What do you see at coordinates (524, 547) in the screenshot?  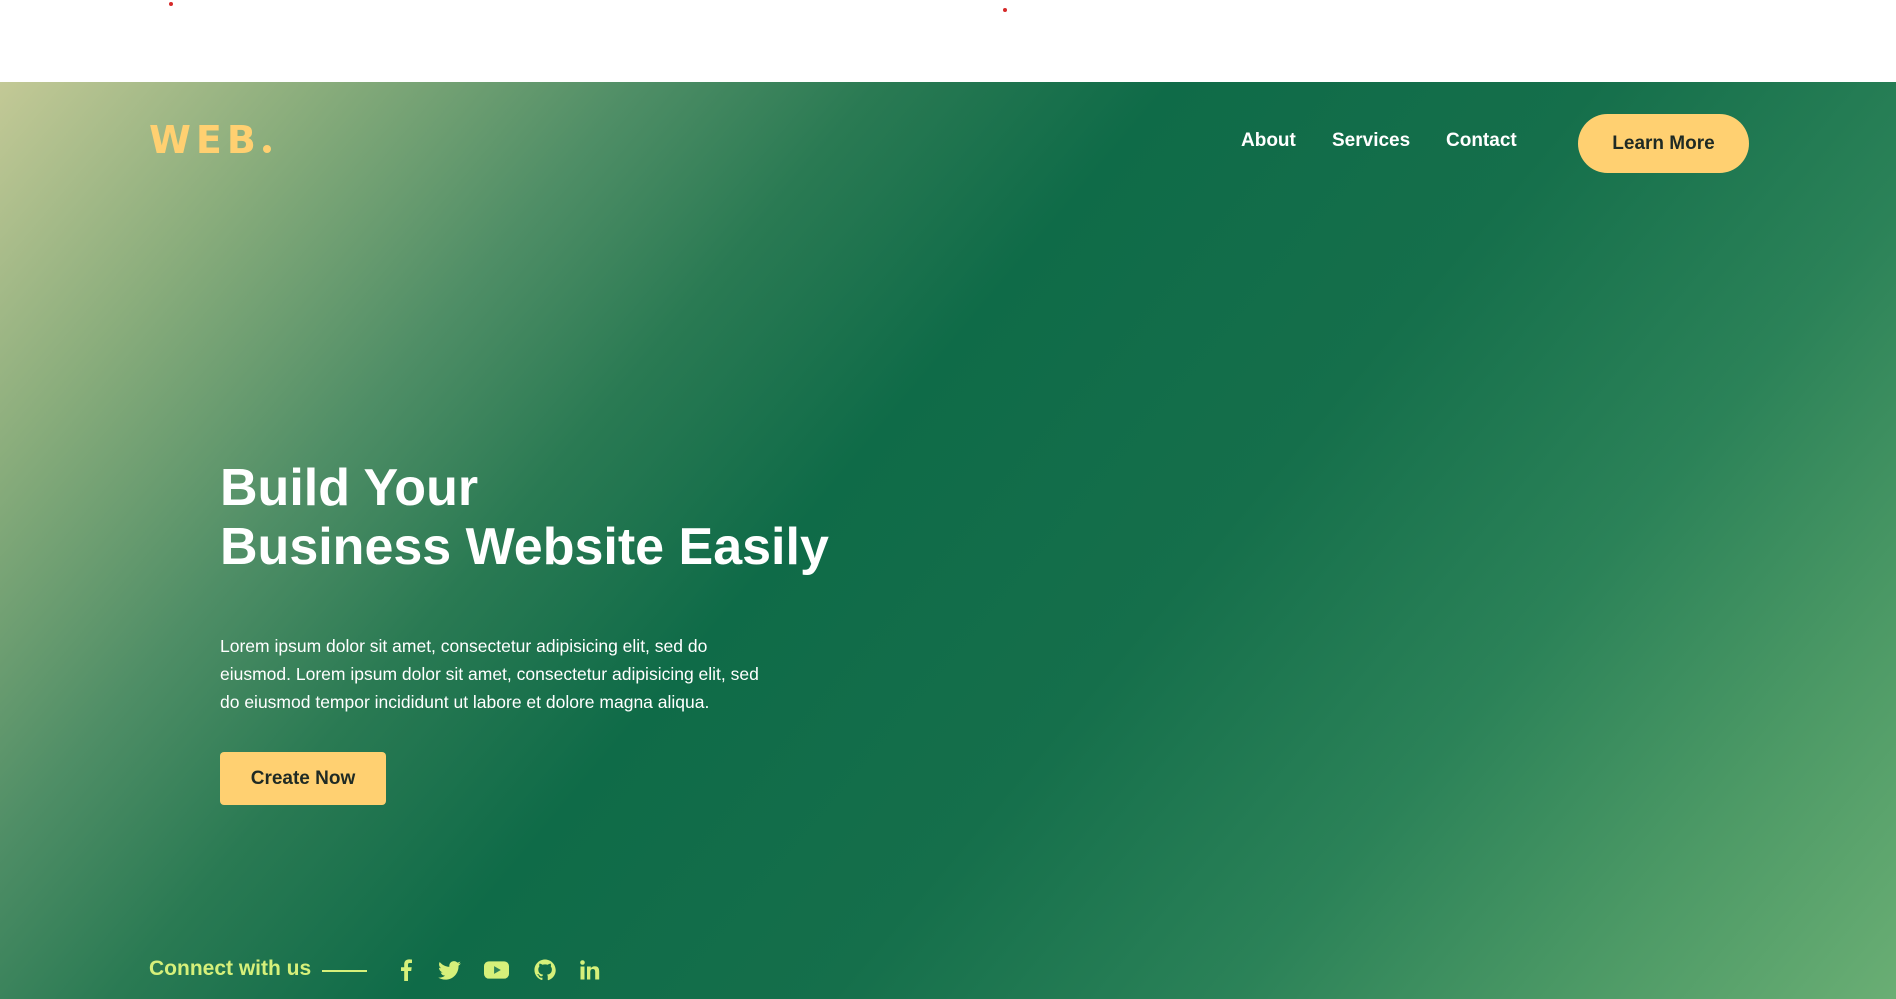 I see `hero-title-line-2: Business Website Easily` at bounding box center [524, 547].